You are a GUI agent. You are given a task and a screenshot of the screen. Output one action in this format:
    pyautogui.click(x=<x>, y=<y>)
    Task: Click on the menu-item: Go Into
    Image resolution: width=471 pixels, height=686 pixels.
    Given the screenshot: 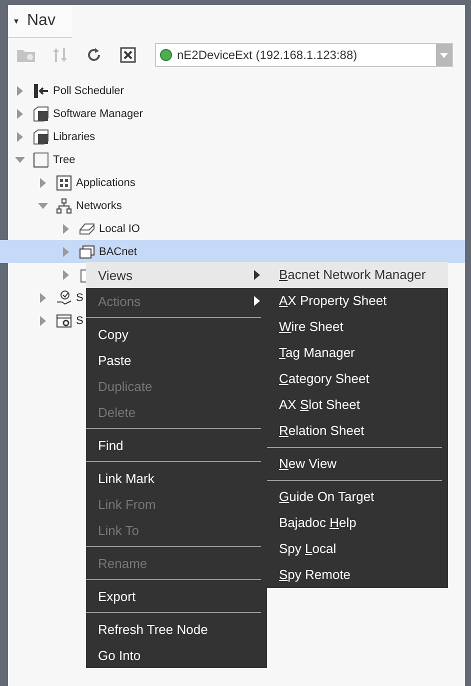 What is the action you would take?
    pyautogui.click(x=176, y=655)
    